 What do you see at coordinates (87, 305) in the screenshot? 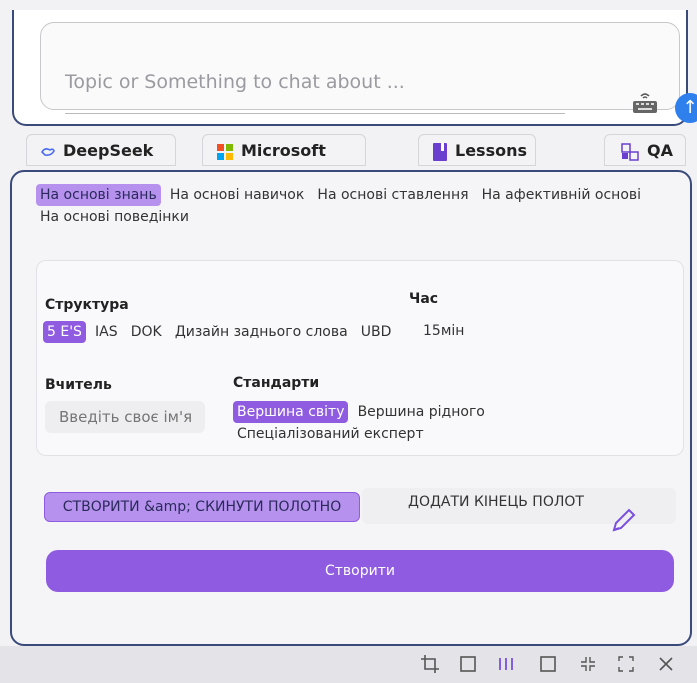
I see `structure-label: Структура` at bounding box center [87, 305].